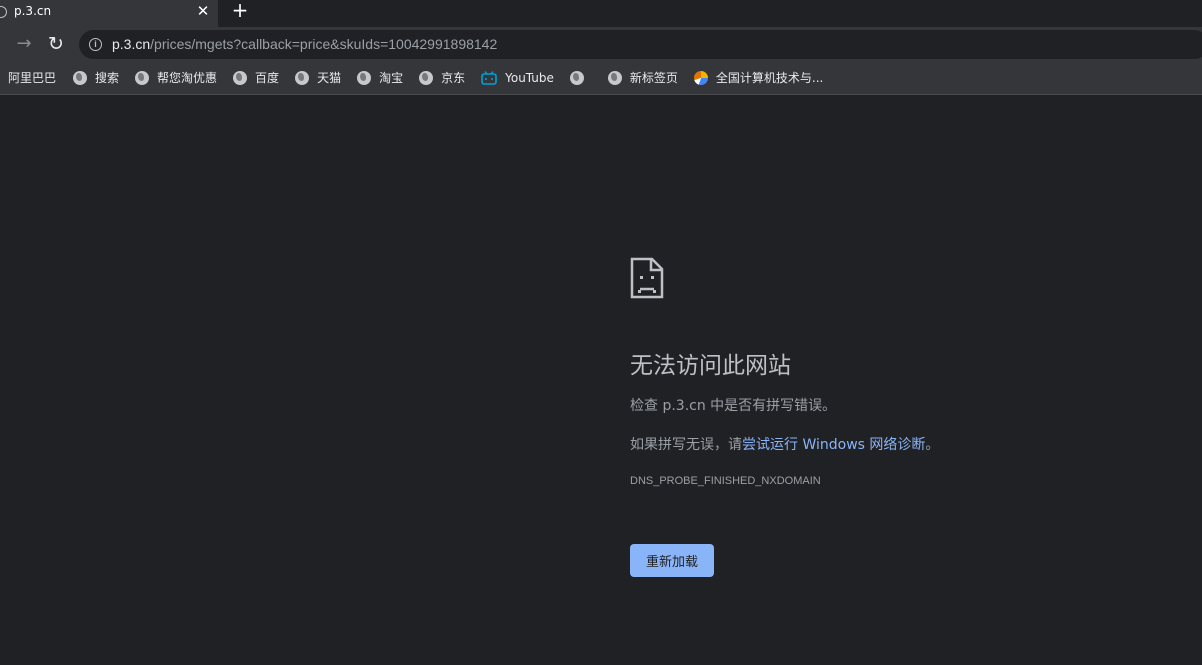  I want to click on bookmark-label: 百度, so click(267, 78).